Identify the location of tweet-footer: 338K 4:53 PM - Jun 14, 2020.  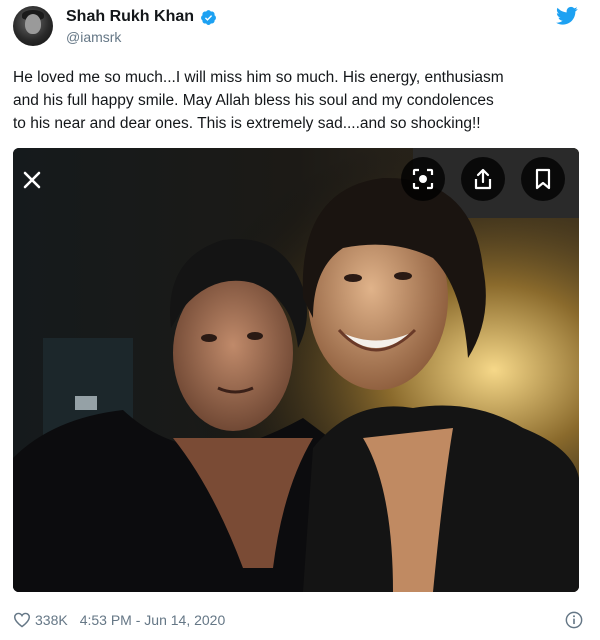
(299, 620).